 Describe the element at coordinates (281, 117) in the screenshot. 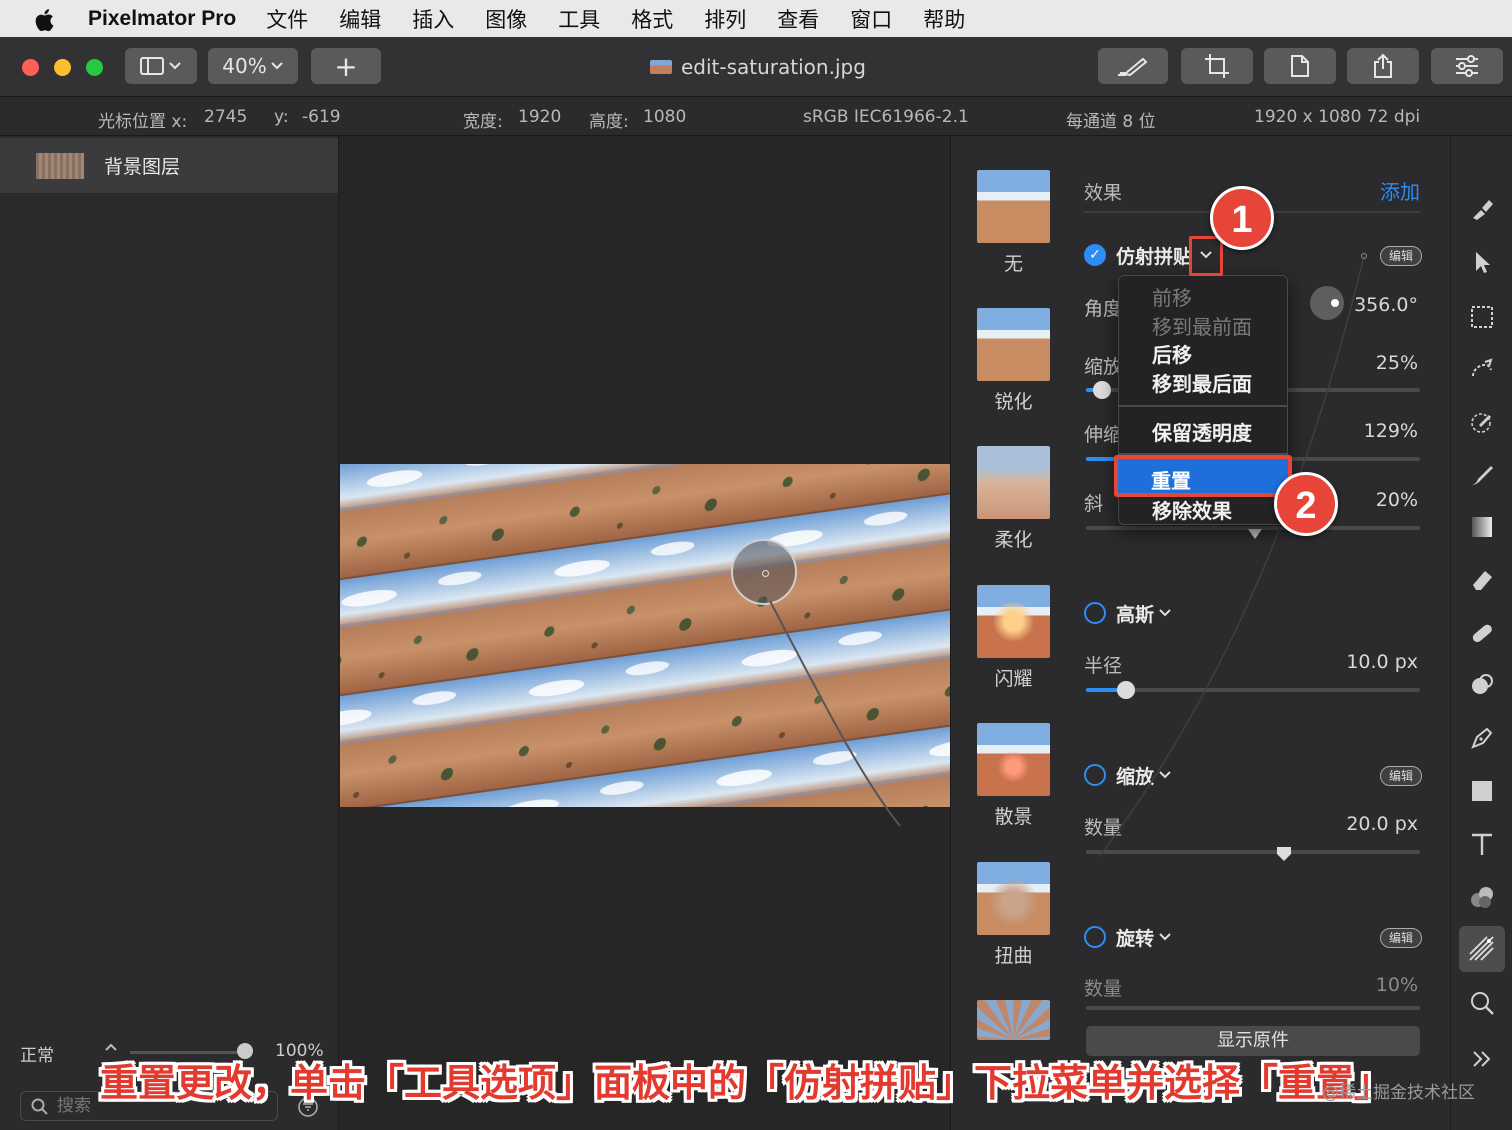

I see `cursor-y-label: y:` at that location.